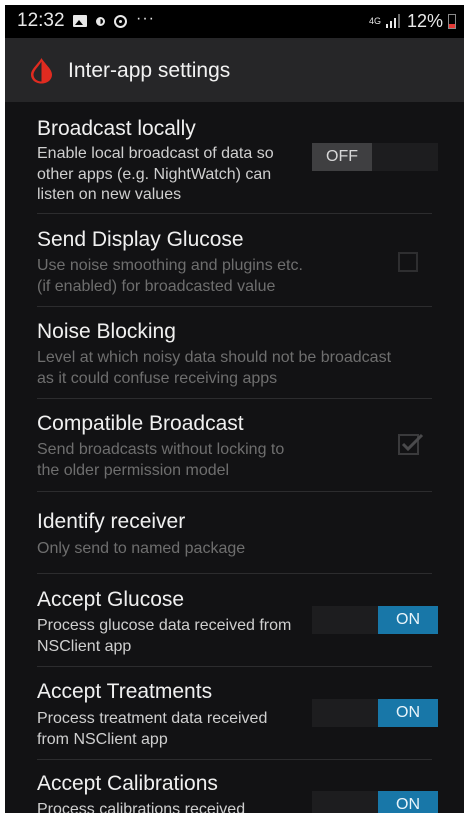 The width and height of the screenshot is (469, 813). What do you see at coordinates (234, 21) in the screenshot?
I see `status-bar: 12:32 ··· 4G 12%` at bounding box center [234, 21].